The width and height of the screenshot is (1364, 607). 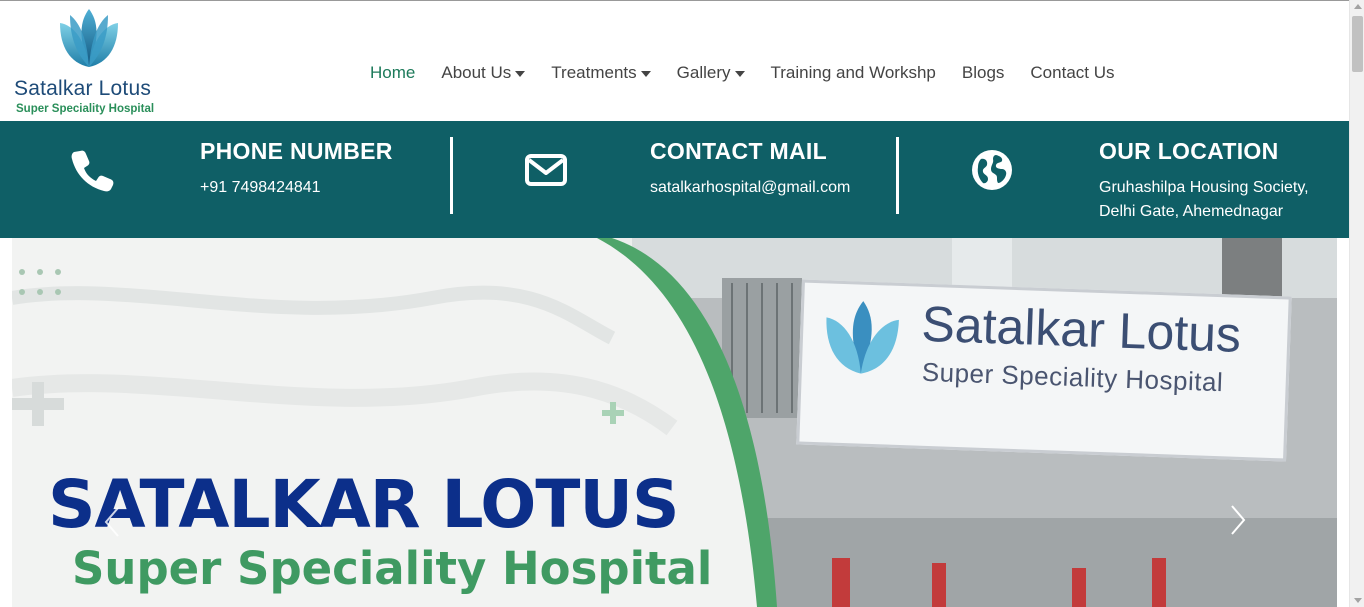 What do you see at coordinates (1357, 44) in the screenshot?
I see `scroll-thumb` at bounding box center [1357, 44].